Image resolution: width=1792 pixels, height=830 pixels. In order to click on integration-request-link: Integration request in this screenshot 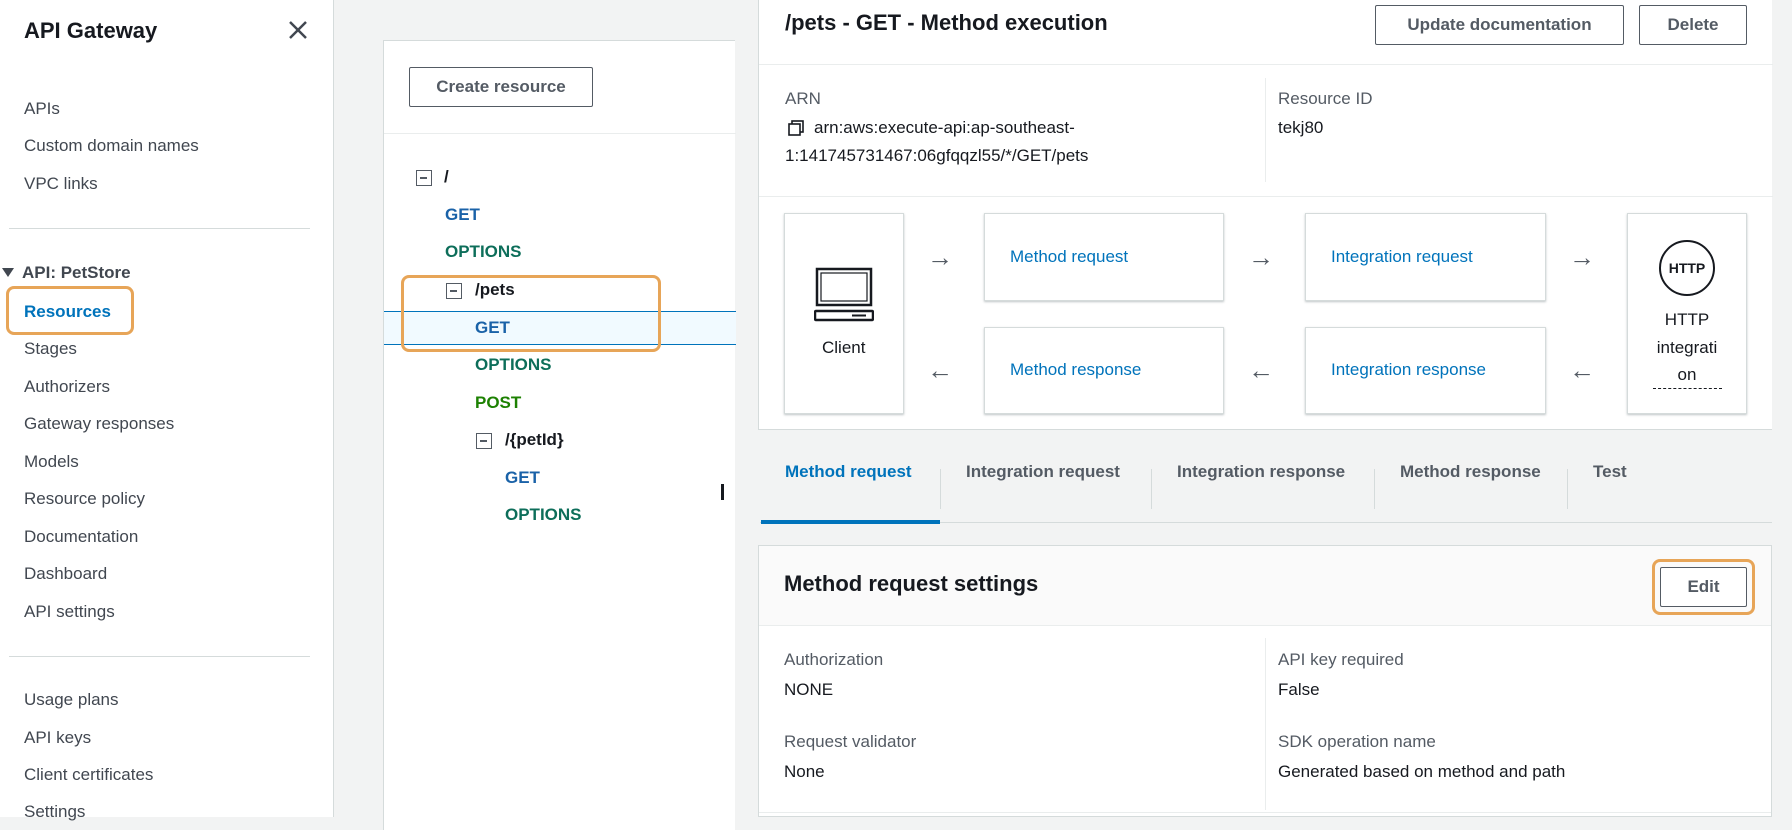, I will do `click(1402, 257)`.